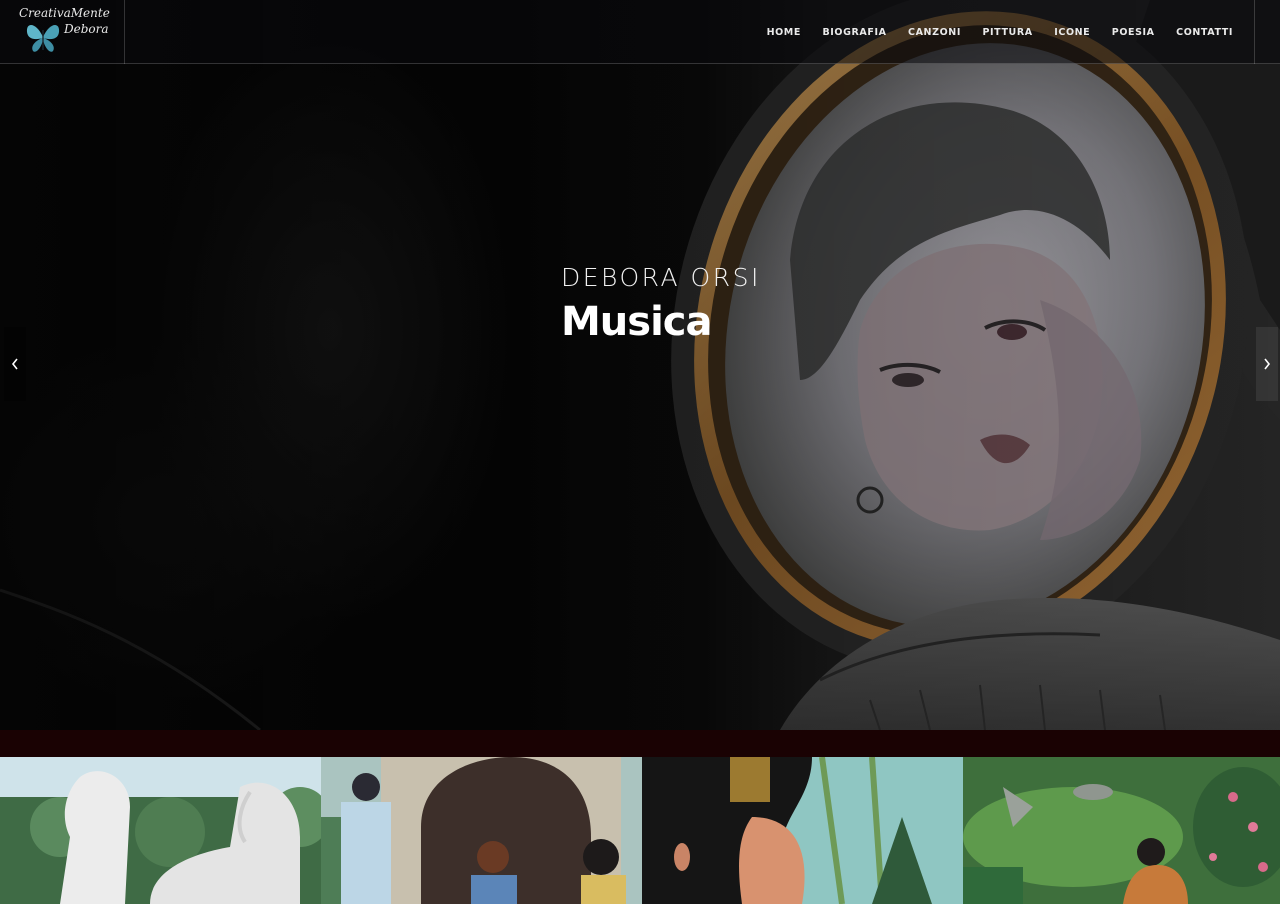 The width and height of the screenshot is (1280, 904). What do you see at coordinates (1007, 32) in the screenshot?
I see `nav-pittura: PITTURA` at bounding box center [1007, 32].